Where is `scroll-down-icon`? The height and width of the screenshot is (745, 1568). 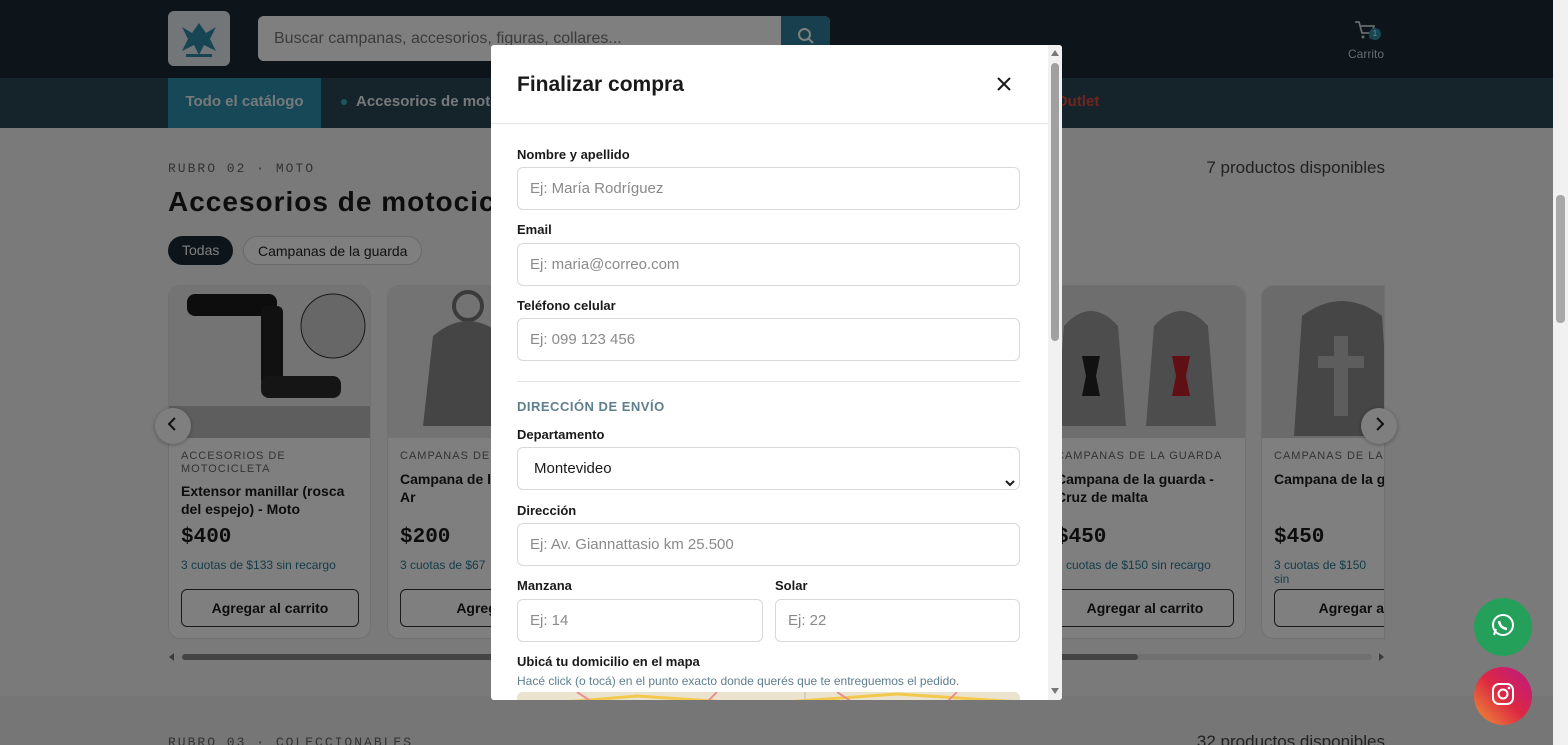
scroll-down-icon is located at coordinates (1055, 691).